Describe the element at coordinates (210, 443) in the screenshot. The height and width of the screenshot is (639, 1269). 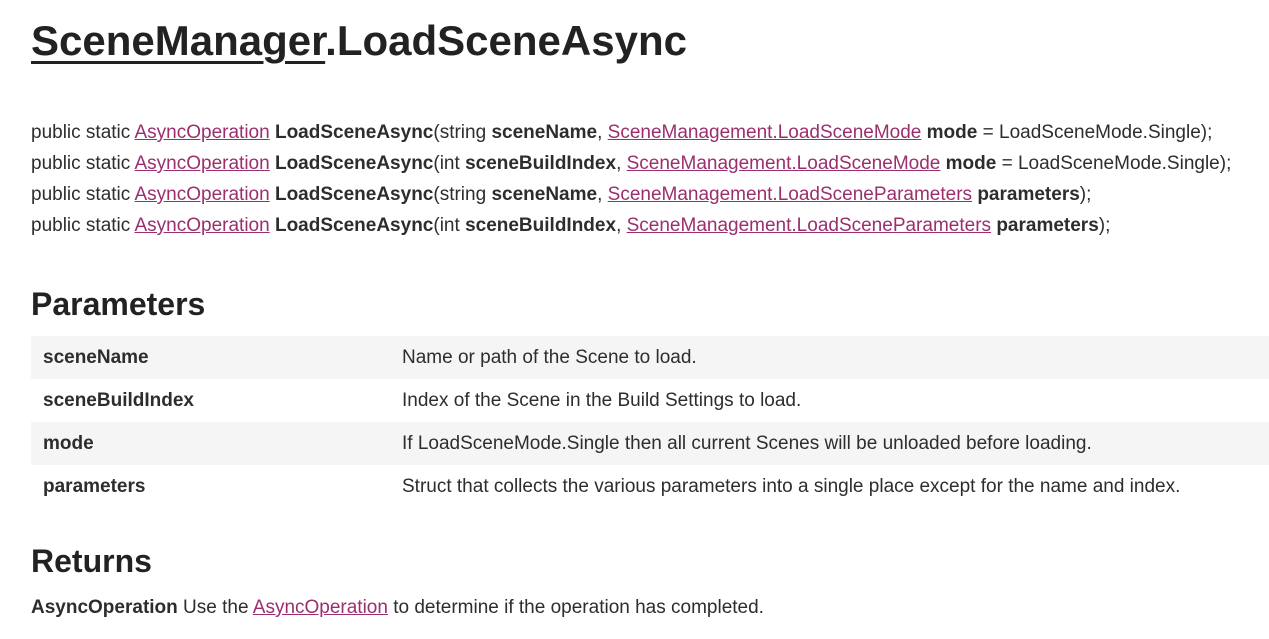
I see `param-name-cell: mode` at that location.